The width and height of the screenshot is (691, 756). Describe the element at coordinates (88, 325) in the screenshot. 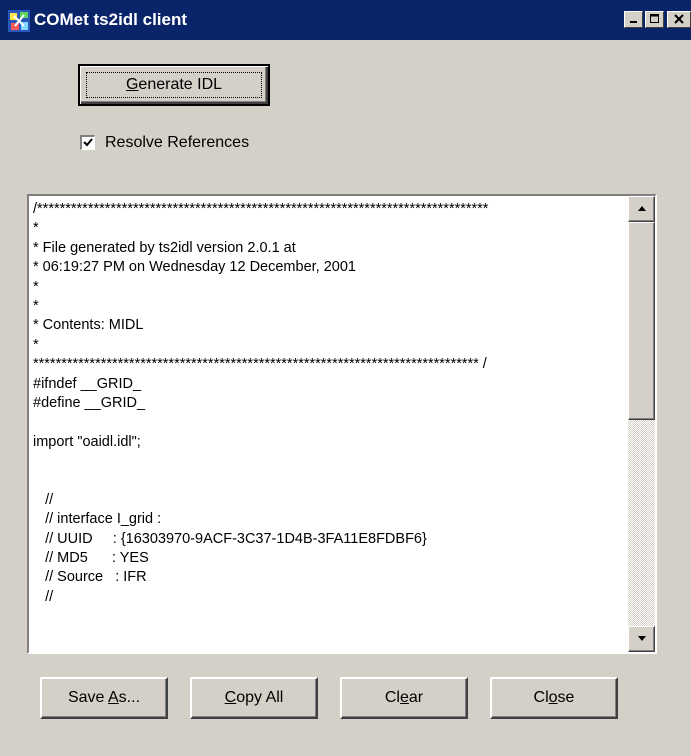

I see `output-line: * Contents: MIDL` at that location.